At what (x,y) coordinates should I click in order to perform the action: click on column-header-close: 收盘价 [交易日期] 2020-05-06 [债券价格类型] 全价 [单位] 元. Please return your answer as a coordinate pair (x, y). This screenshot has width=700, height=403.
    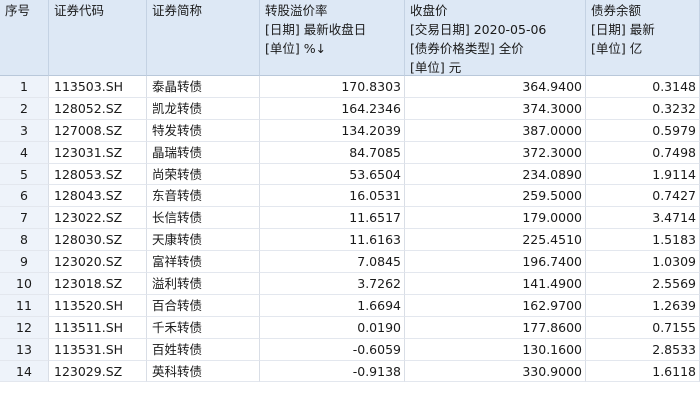
    Looking at the image, I should click on (495, 38).